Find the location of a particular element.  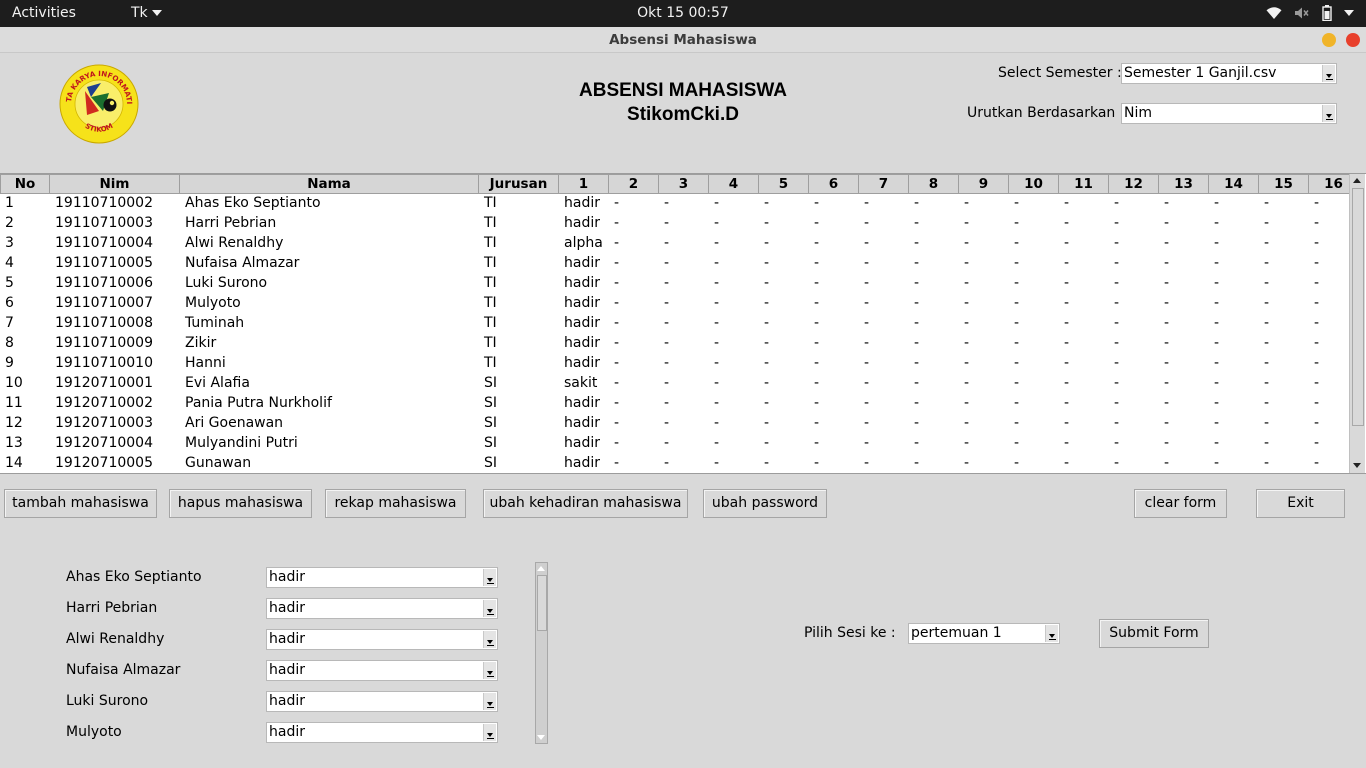

session-dropdown-arrow-icon is located at coordinates (1051, 633).